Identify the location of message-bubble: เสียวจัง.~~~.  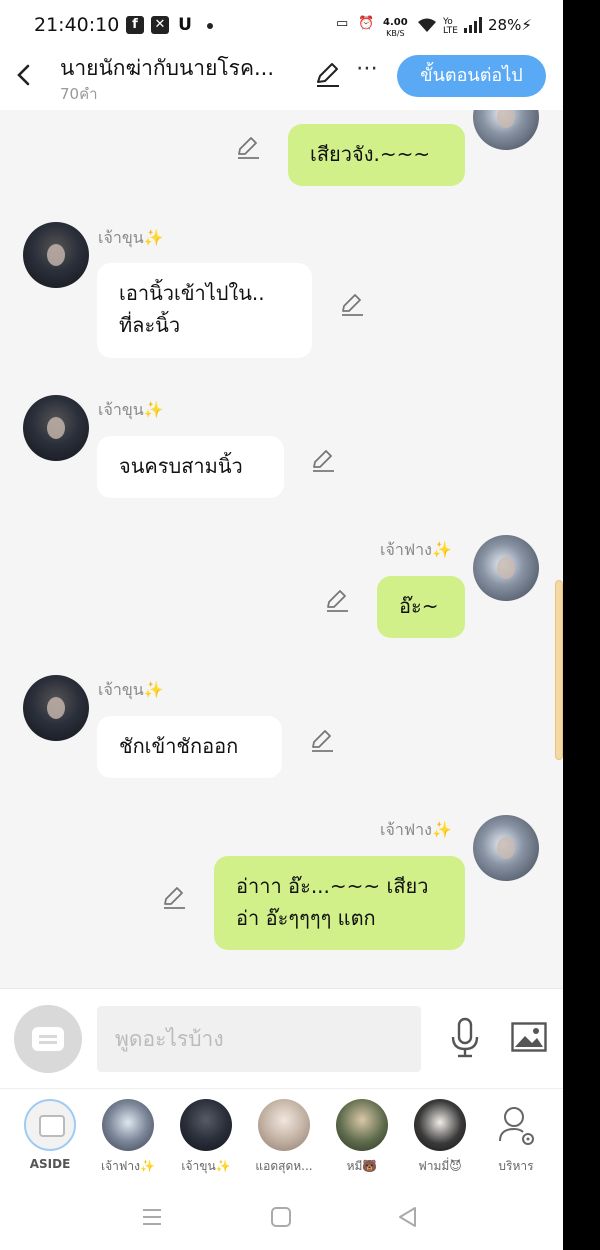
(376, 155).